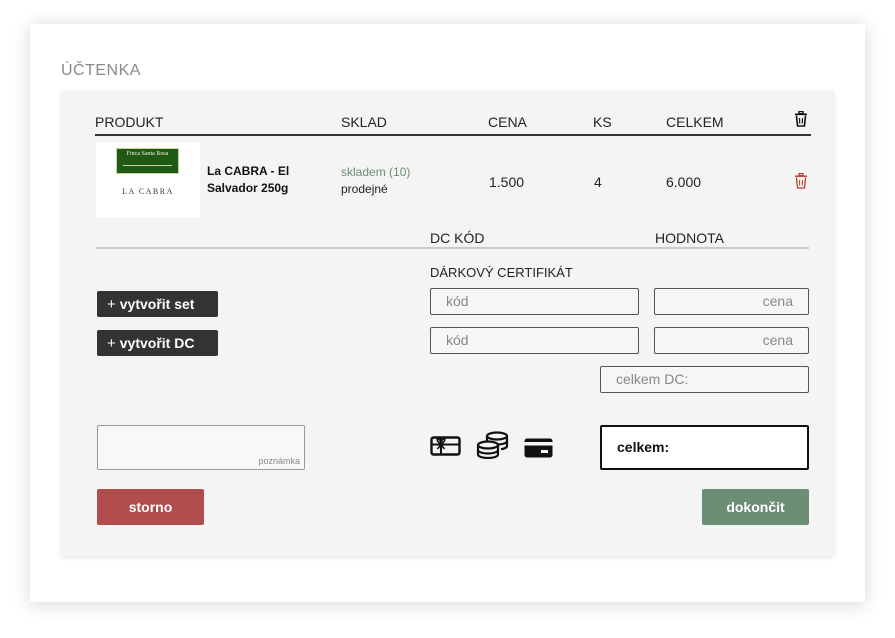  Describe the element at coordinates (534, 340) in the screenshot. I see `dc-code-input-2: kód` at that location.